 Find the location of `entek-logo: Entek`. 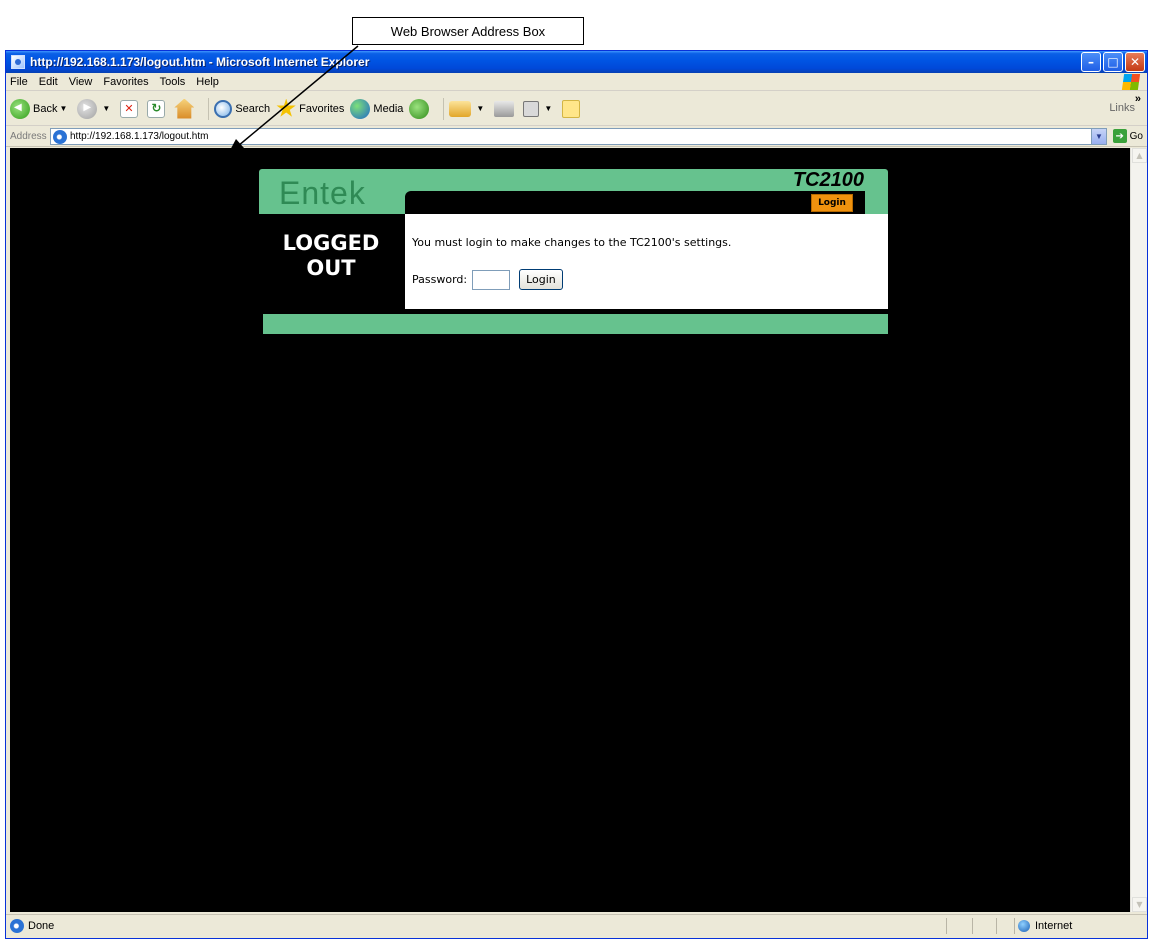

entek-logo: Entek is located at coordinates (322, 193).